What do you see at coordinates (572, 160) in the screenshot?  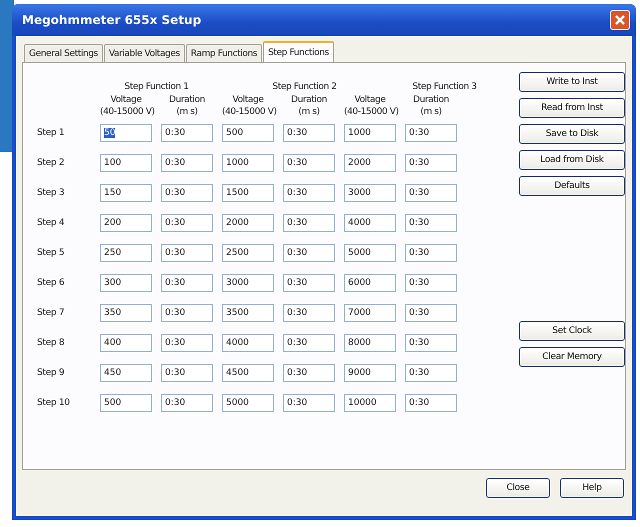 I see `button: Load from Disk` at bounding box center [572, 160].